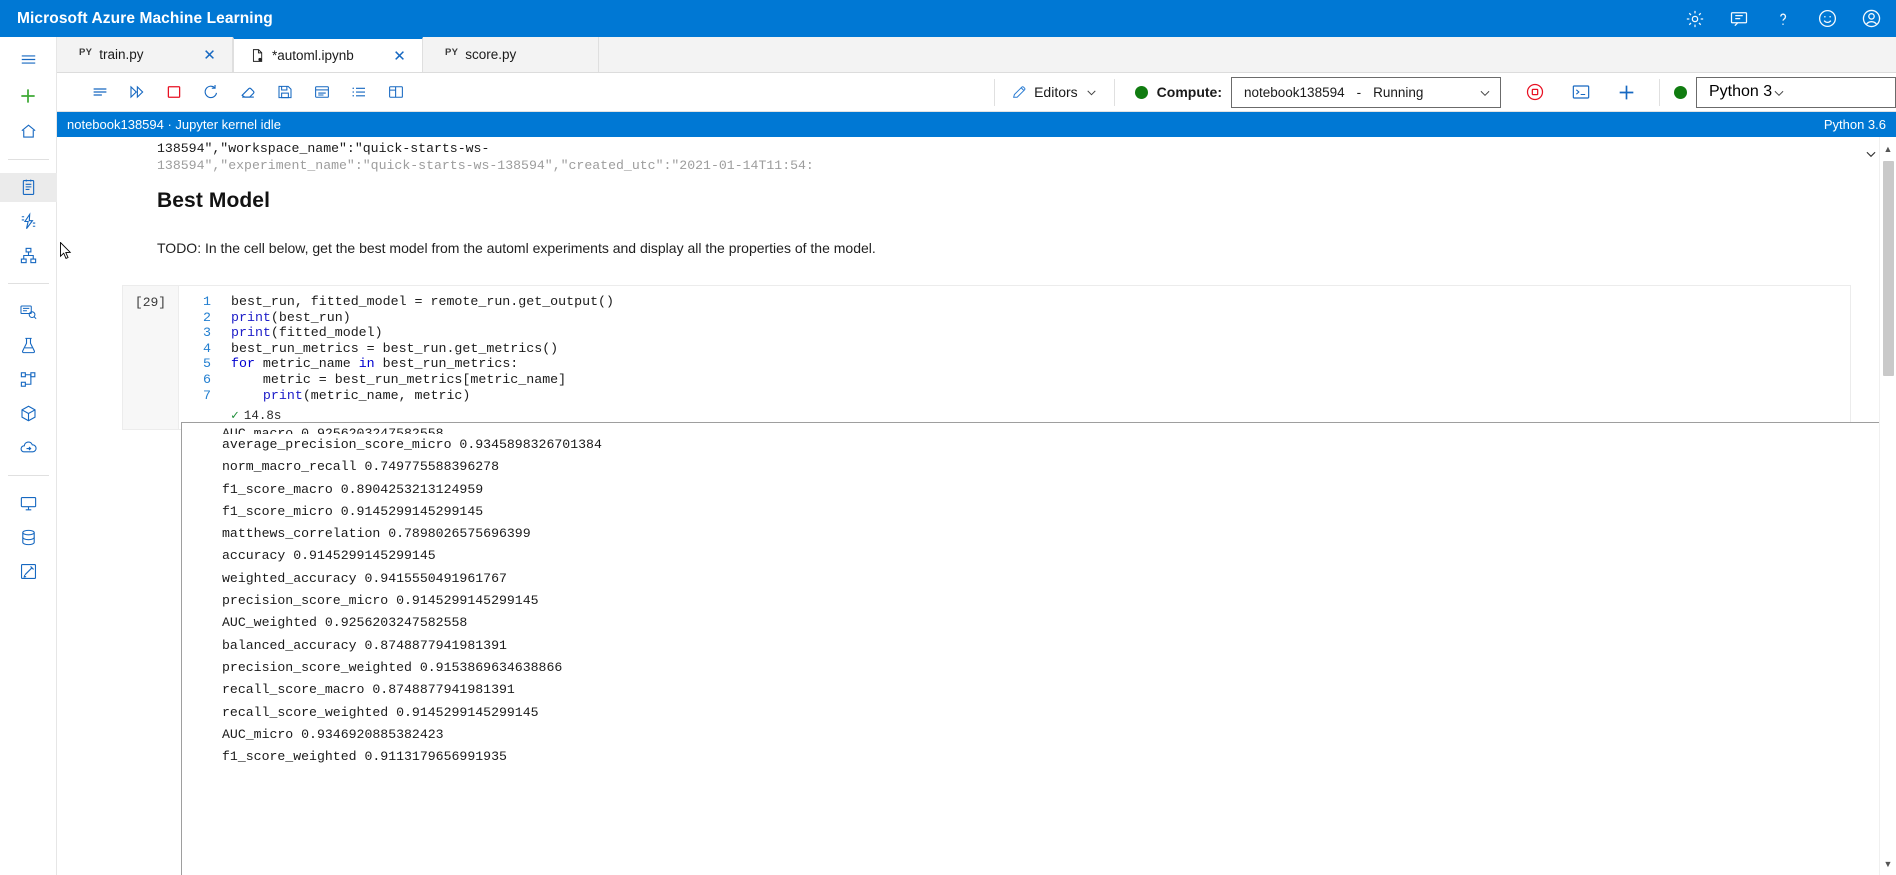 Image resolution: width=1896 pixels, height=875 pixels. Describe the element at coordinates (1366, 92) in the screenshot. I see `compute-instance-select: notebook138594- Running` at that location.